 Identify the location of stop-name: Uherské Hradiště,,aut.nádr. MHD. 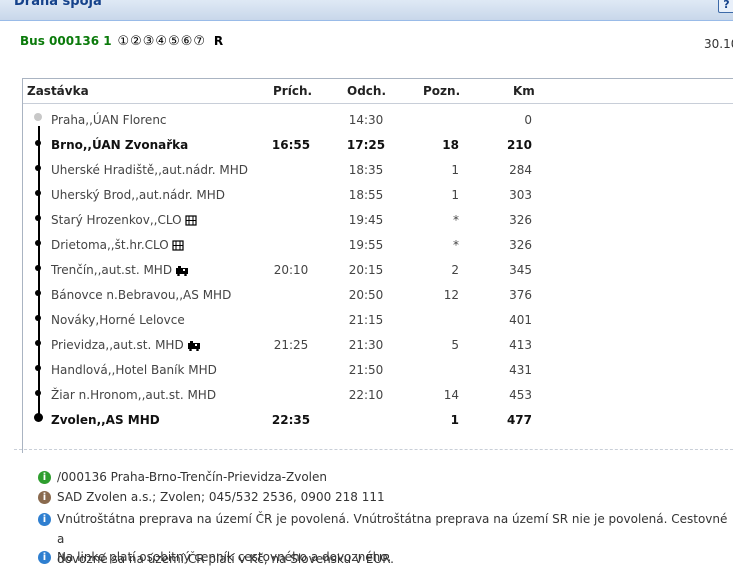
(149, 170).